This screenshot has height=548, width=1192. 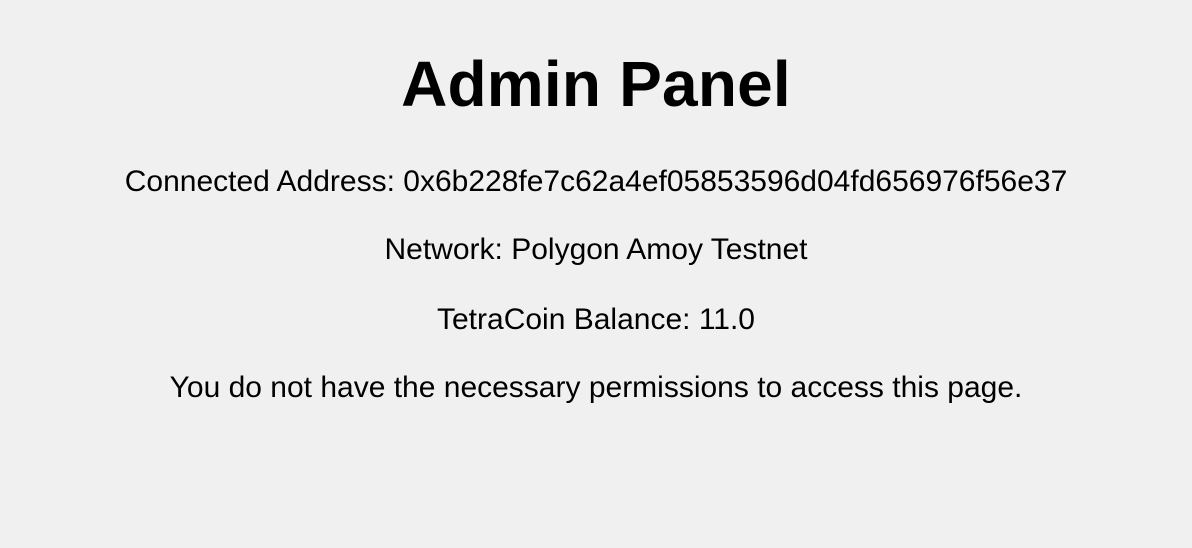 I want to click on balance-label: TetraCoin Balance:, so click(x=568, y=319).